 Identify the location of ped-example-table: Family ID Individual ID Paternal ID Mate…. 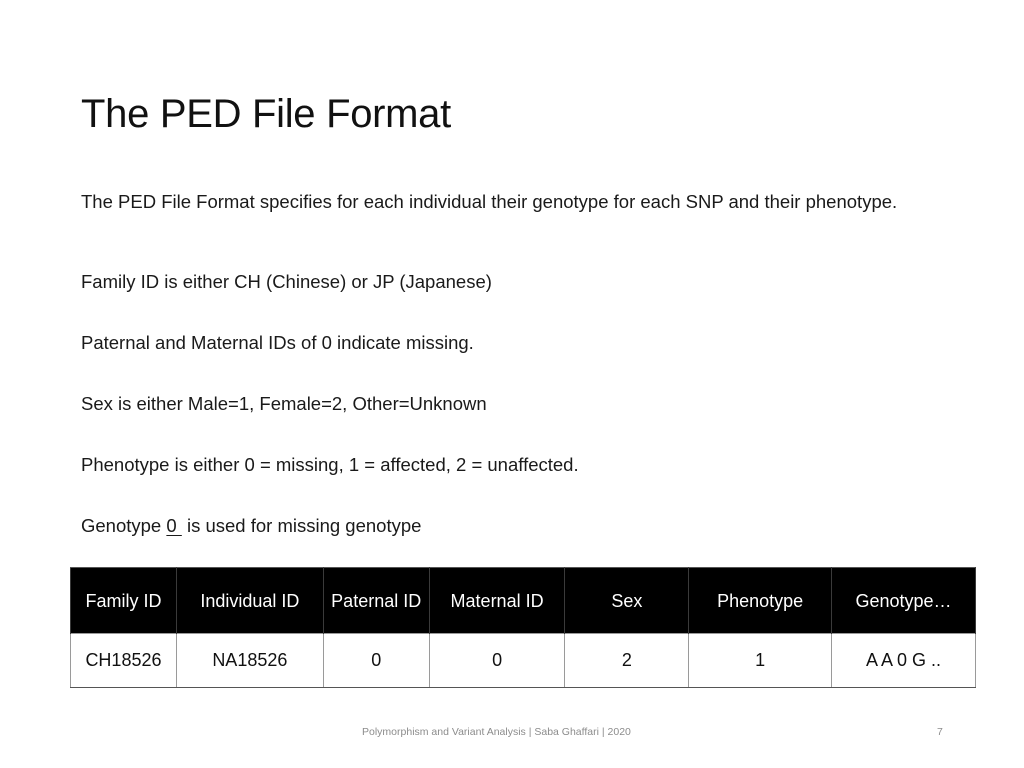
(523, 627).